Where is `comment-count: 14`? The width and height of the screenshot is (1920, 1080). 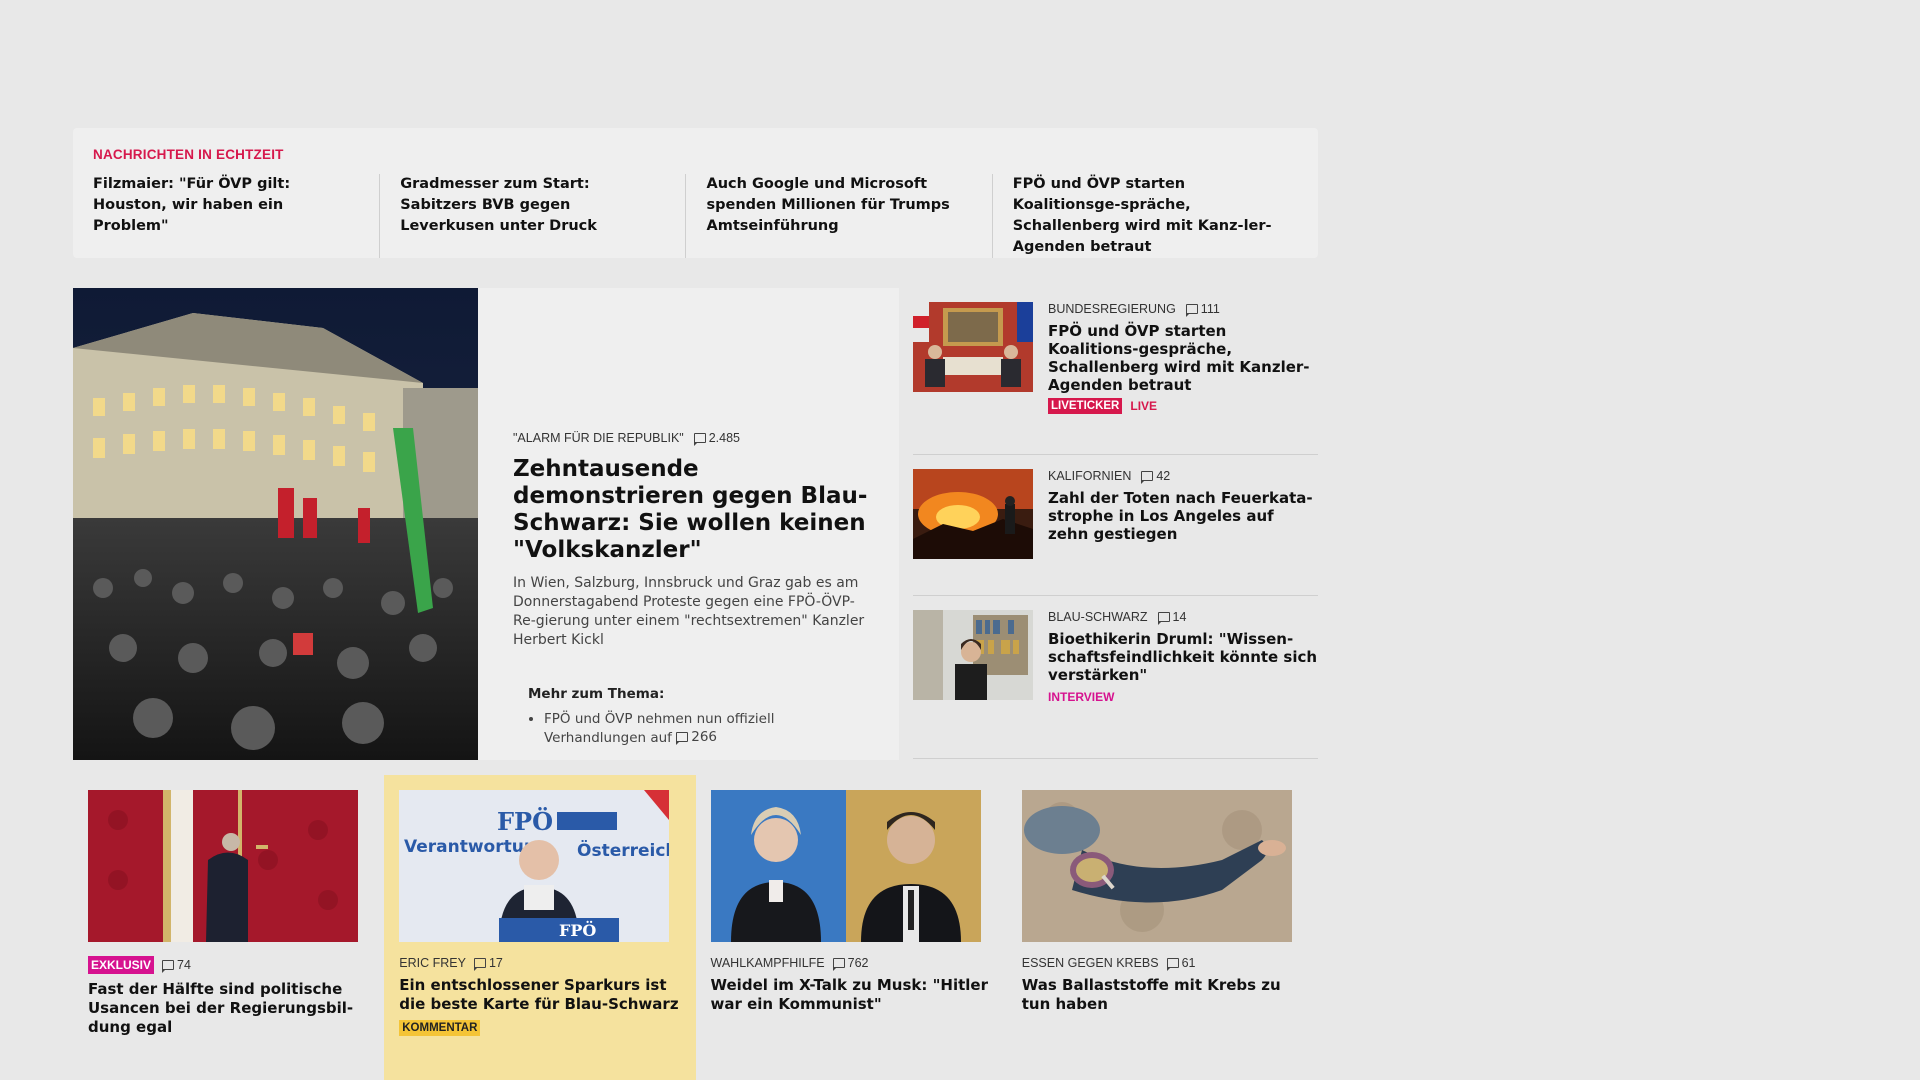 comment-count: 14 is located at coordinates (1172, 617).